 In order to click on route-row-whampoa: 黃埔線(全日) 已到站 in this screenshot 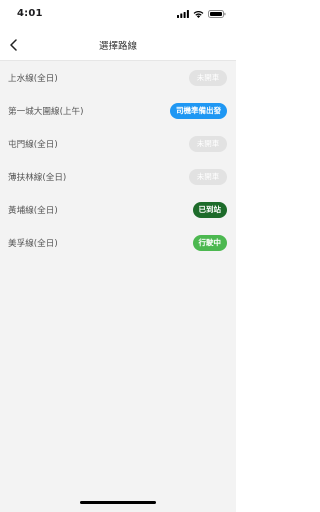, I will do `click(118, 209)`.